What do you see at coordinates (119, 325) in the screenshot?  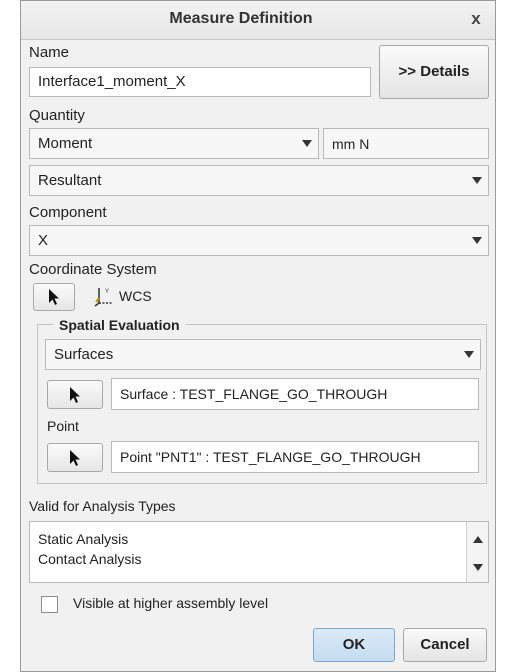 I see `spatial-evaluation-title: Spatial Evaluation` at bounding box center [119, 325].